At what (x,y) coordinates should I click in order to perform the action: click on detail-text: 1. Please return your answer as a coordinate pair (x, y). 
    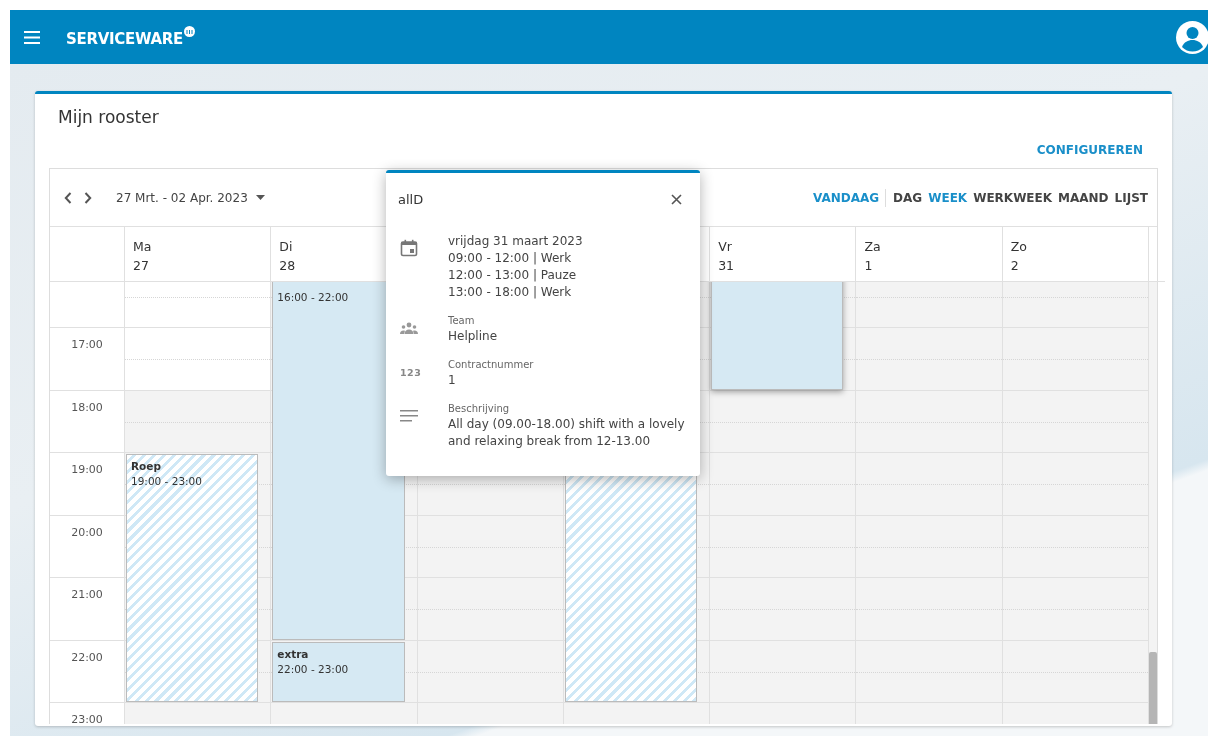
    Looking at the image, I should click on (452, 381).